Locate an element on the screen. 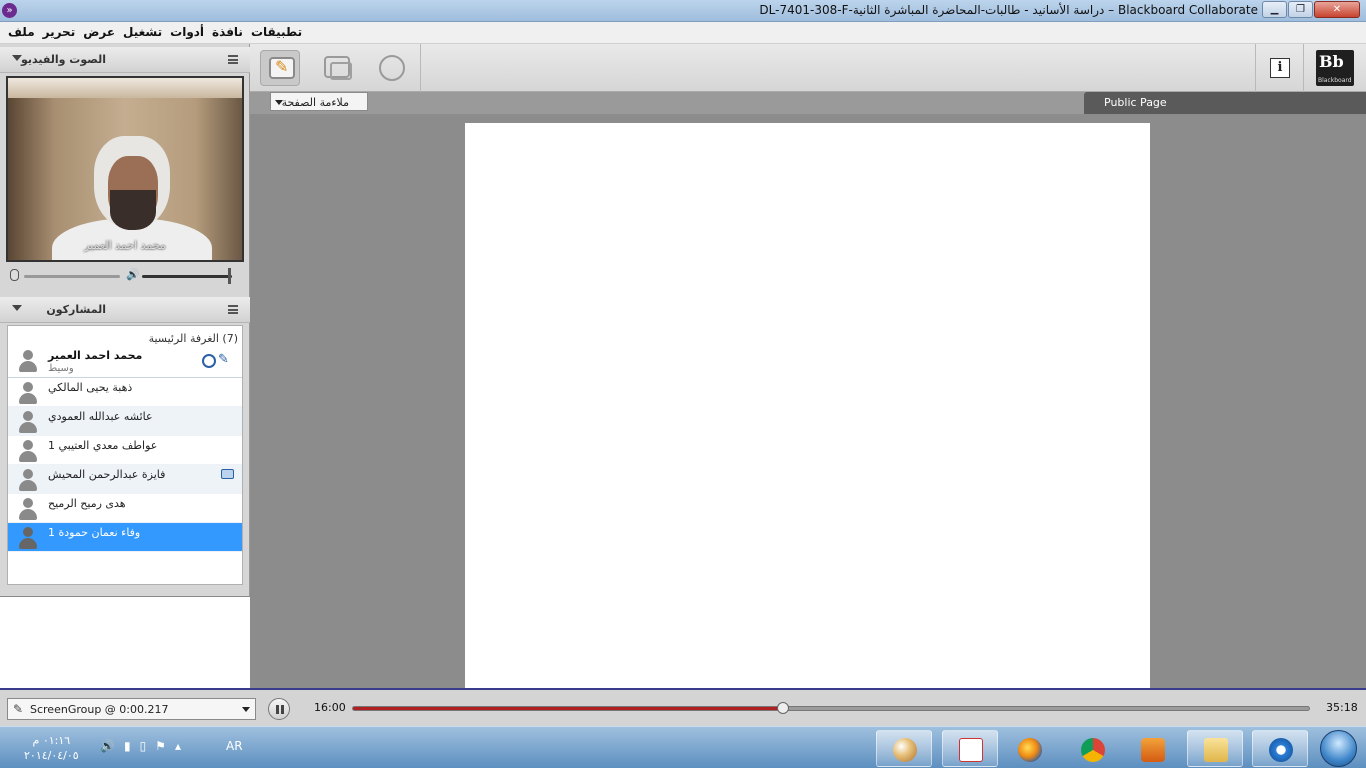  internet-explorer-icon is located at coordinates (1281, 750).